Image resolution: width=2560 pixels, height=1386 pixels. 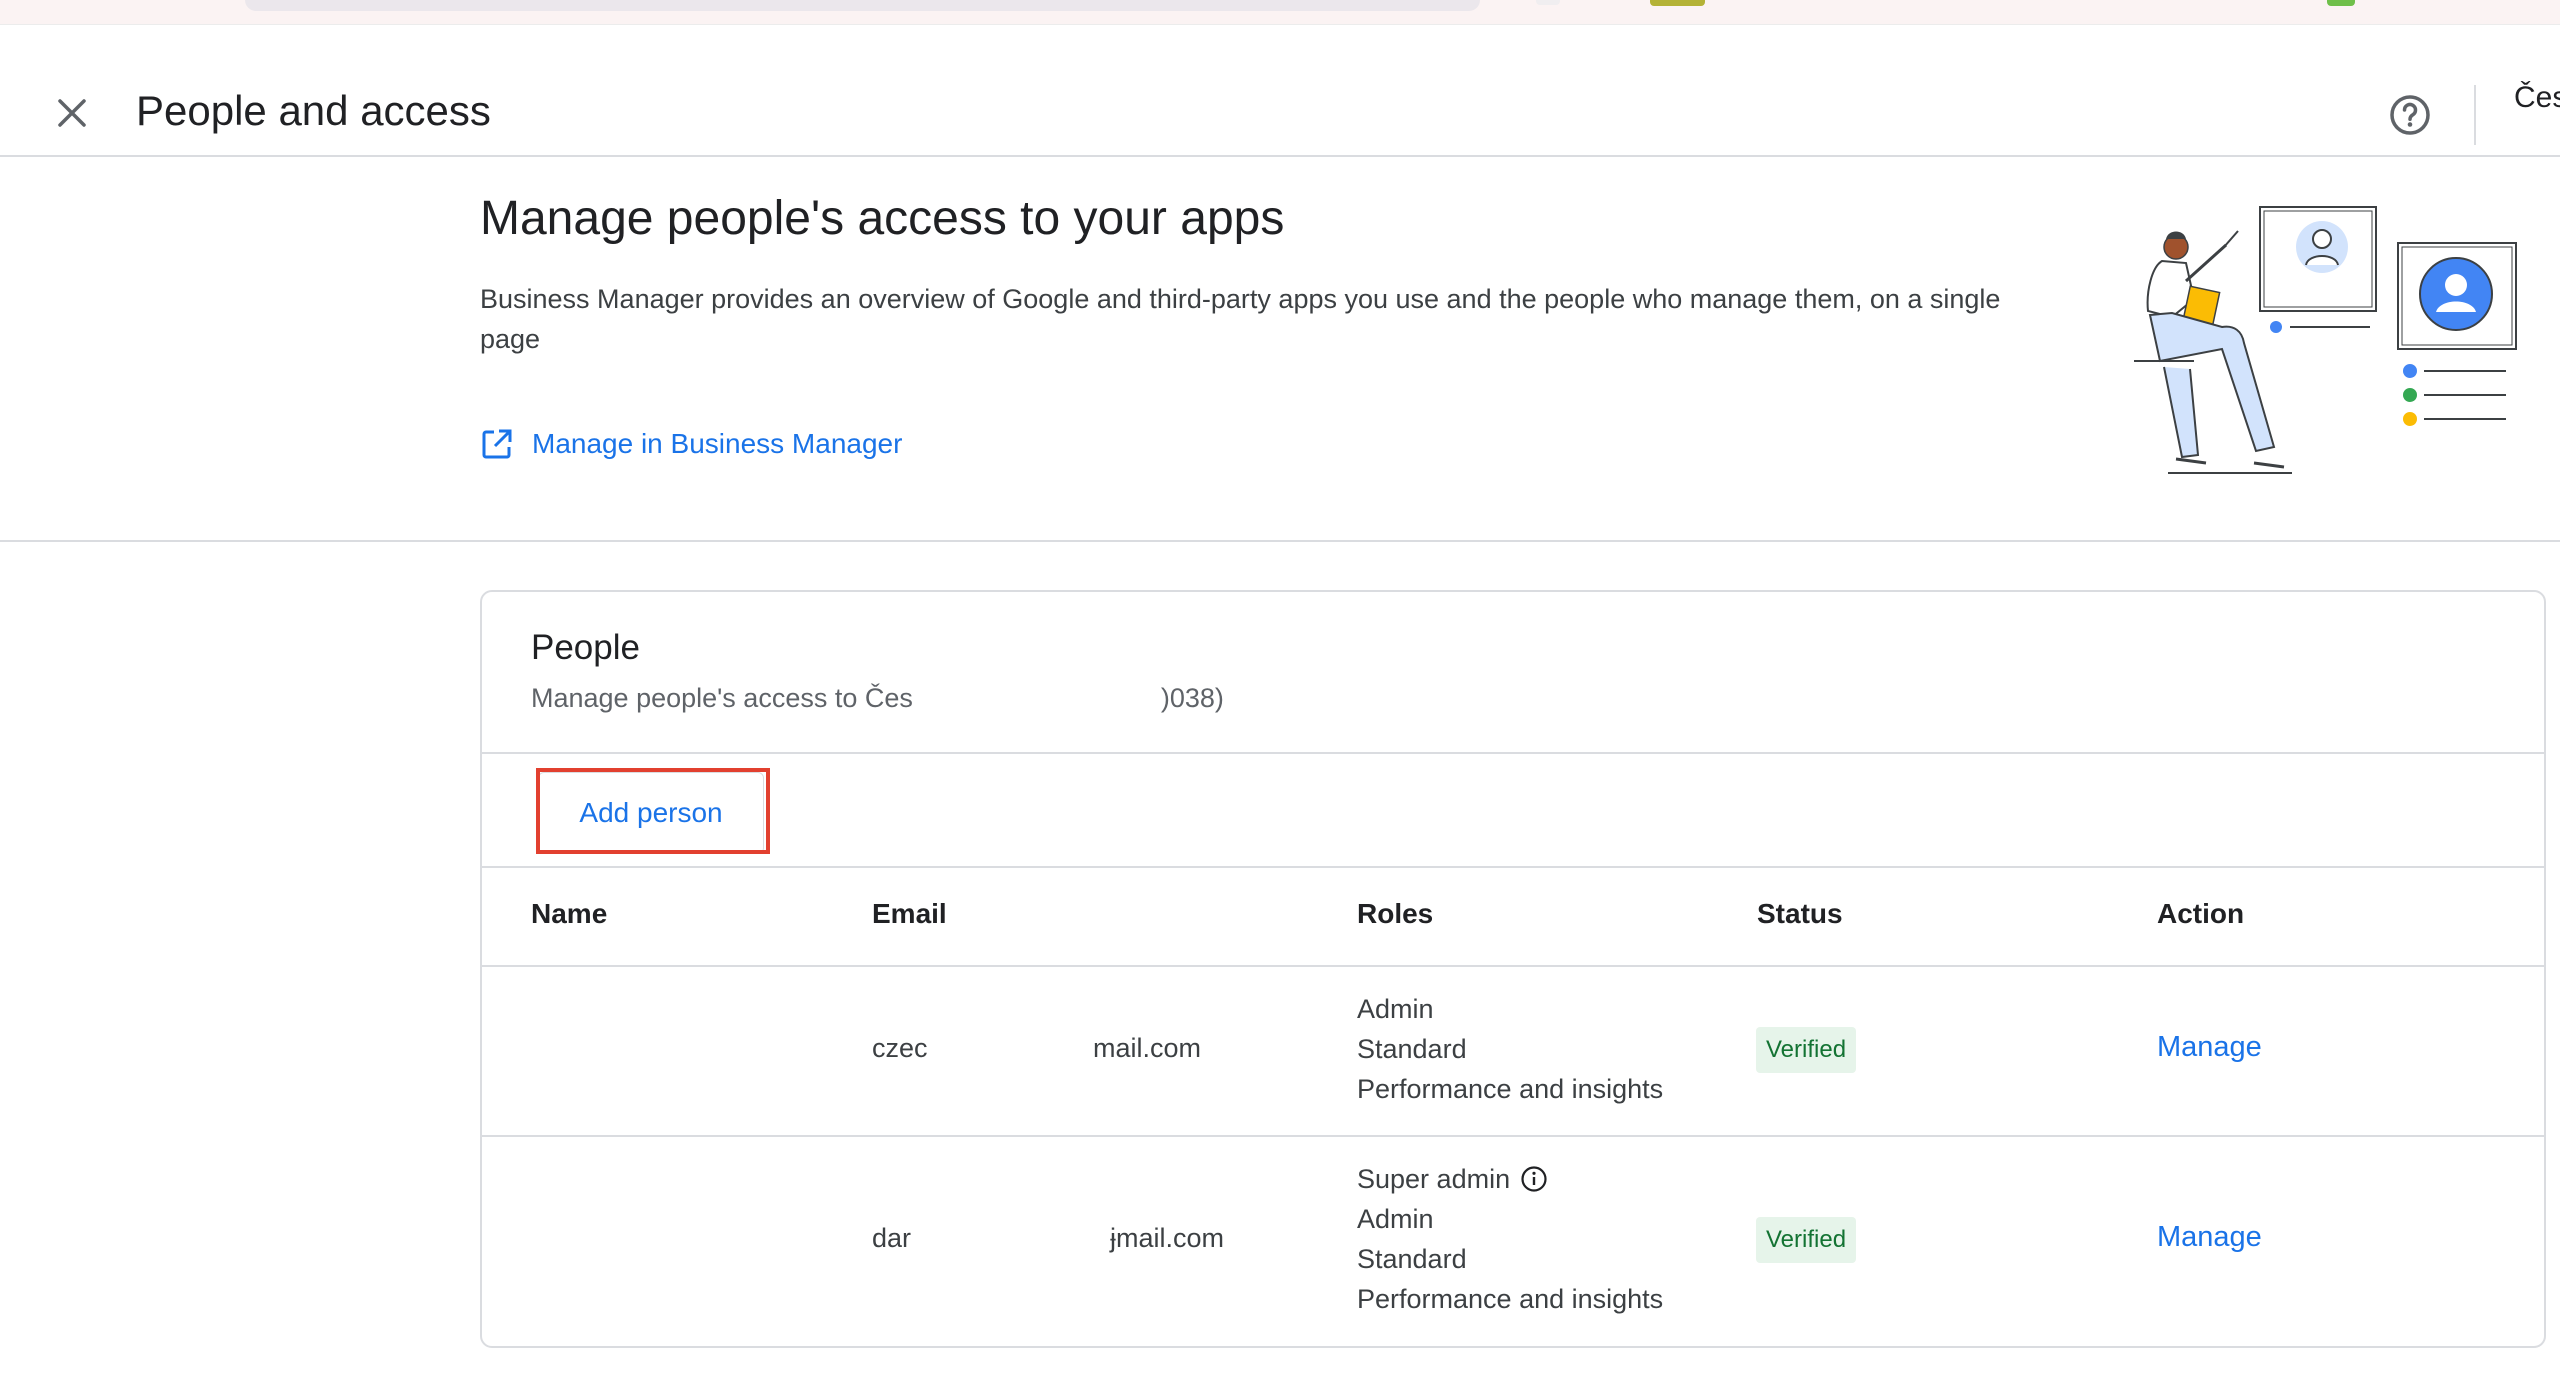 What do you see at coordinates (900, 1048) in the screenshot?
I see `cell-email-start: czec` at bounding box center [900, 1048].